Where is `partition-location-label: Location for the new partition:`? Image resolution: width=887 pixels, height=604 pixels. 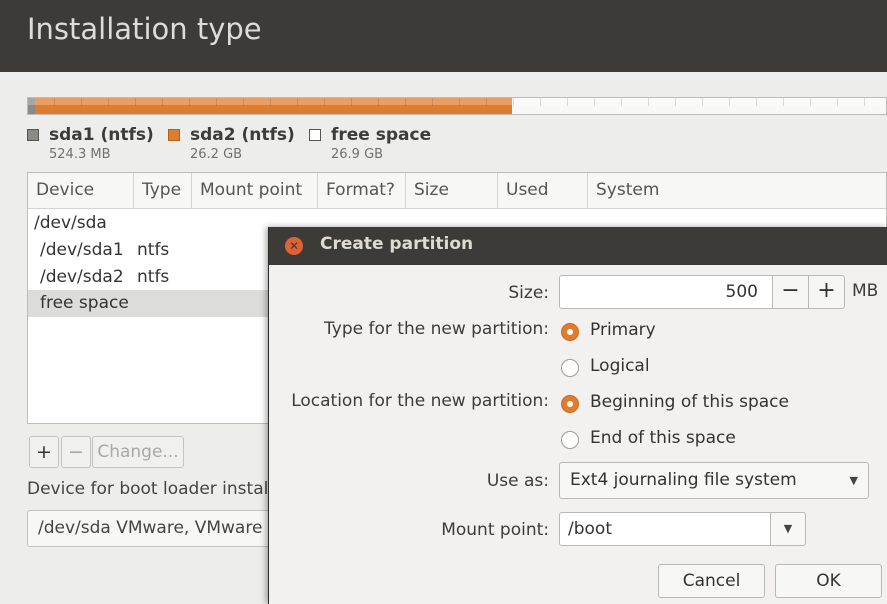
partition-location-label: Location for the new partition: is located at coordinates (420, 401).